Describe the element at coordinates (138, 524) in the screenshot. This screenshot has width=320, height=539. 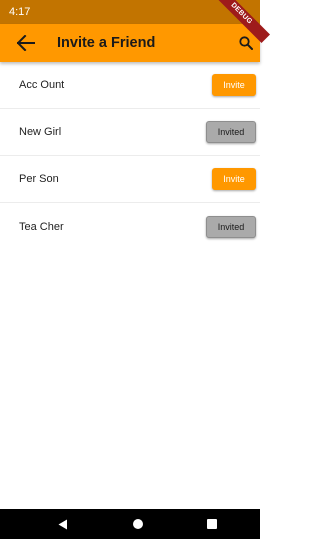
I see `circle-home-icon` at that location.